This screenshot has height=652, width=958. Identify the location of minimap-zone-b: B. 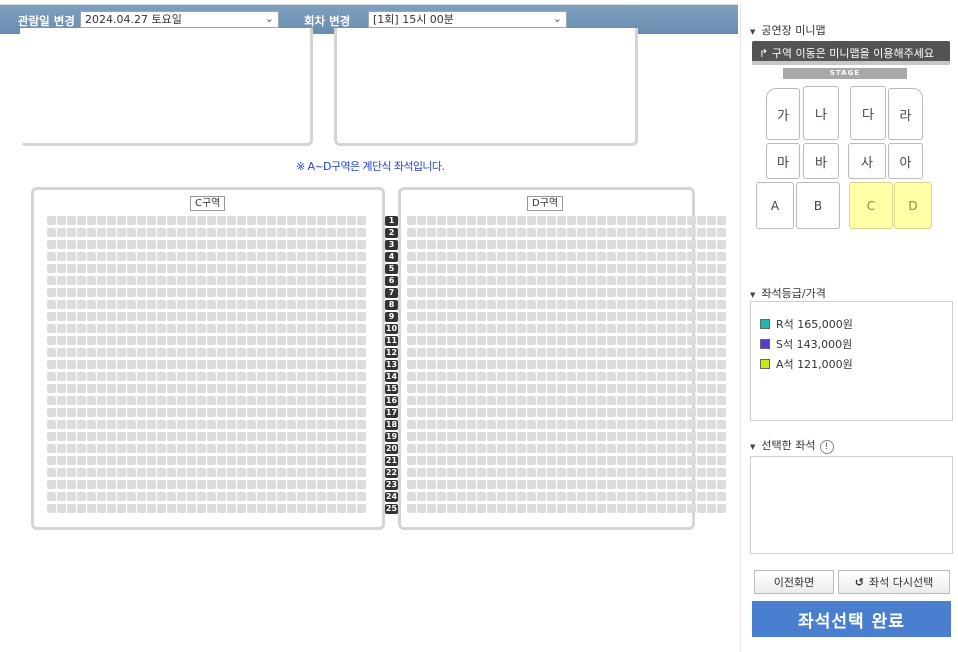
(818, 205).